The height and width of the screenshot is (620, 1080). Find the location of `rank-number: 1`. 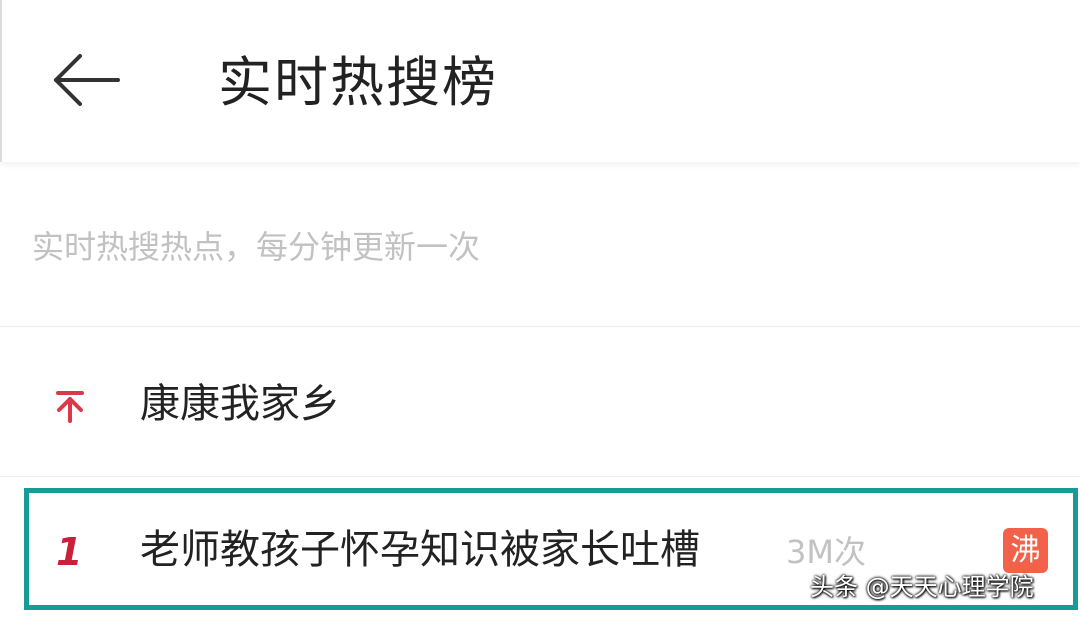

rank-number: 1 is located at coordinates (69, 552).